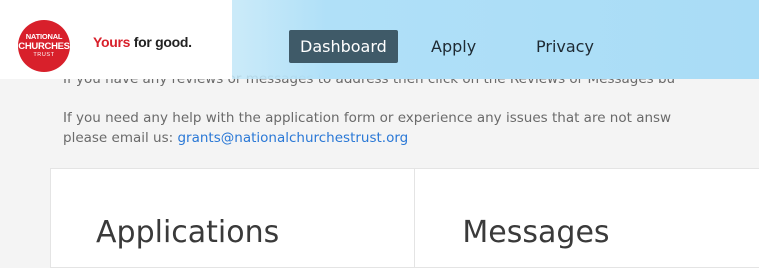  I want to click on brand-tagline: Yours for good., so click(142, 42).